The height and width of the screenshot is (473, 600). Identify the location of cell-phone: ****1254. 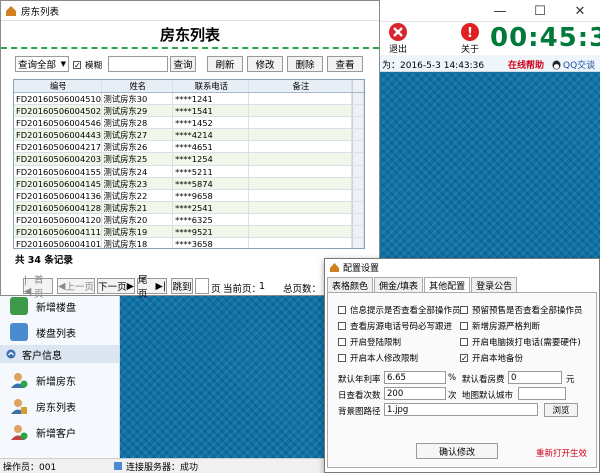
(211, 159).